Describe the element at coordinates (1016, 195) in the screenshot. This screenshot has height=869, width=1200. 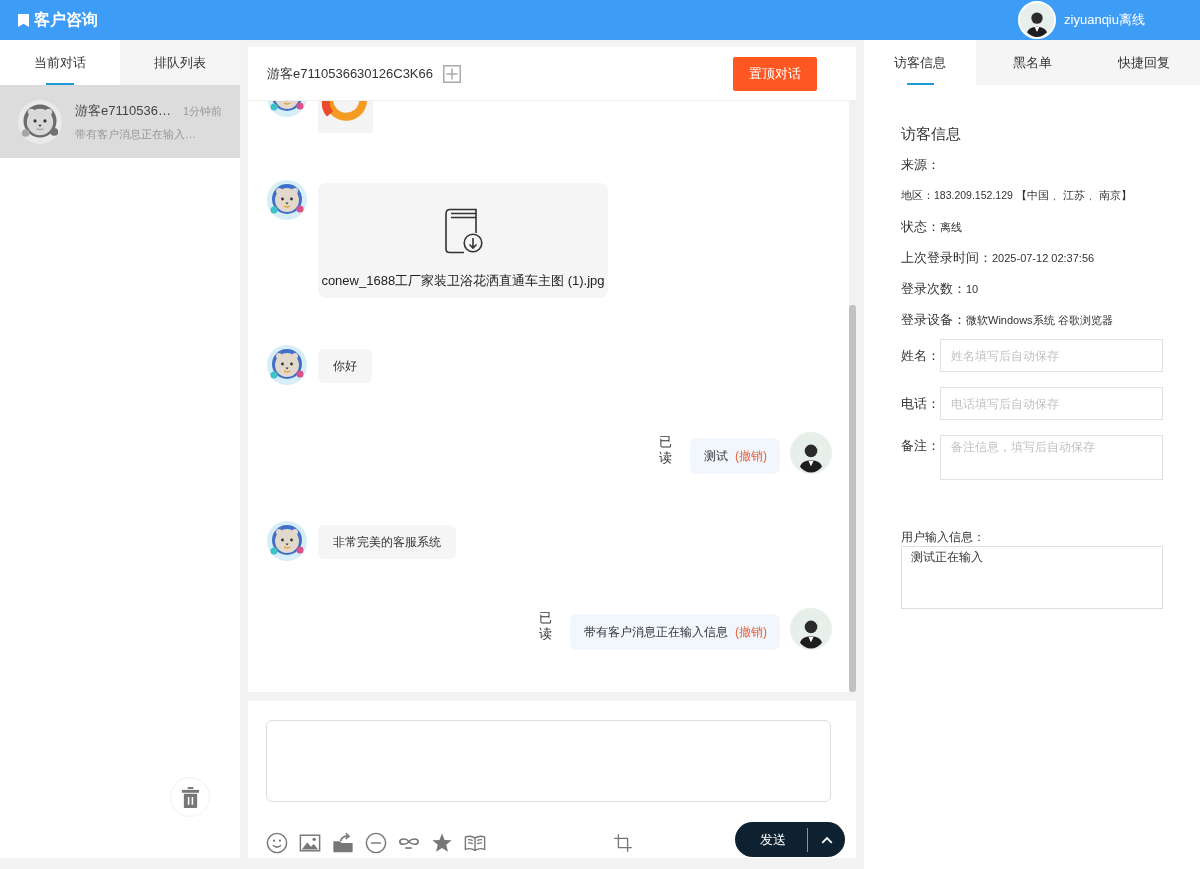
I see `info-text: 地区：183.209.152.129 【中国 、江苏 、南京】` at that location.